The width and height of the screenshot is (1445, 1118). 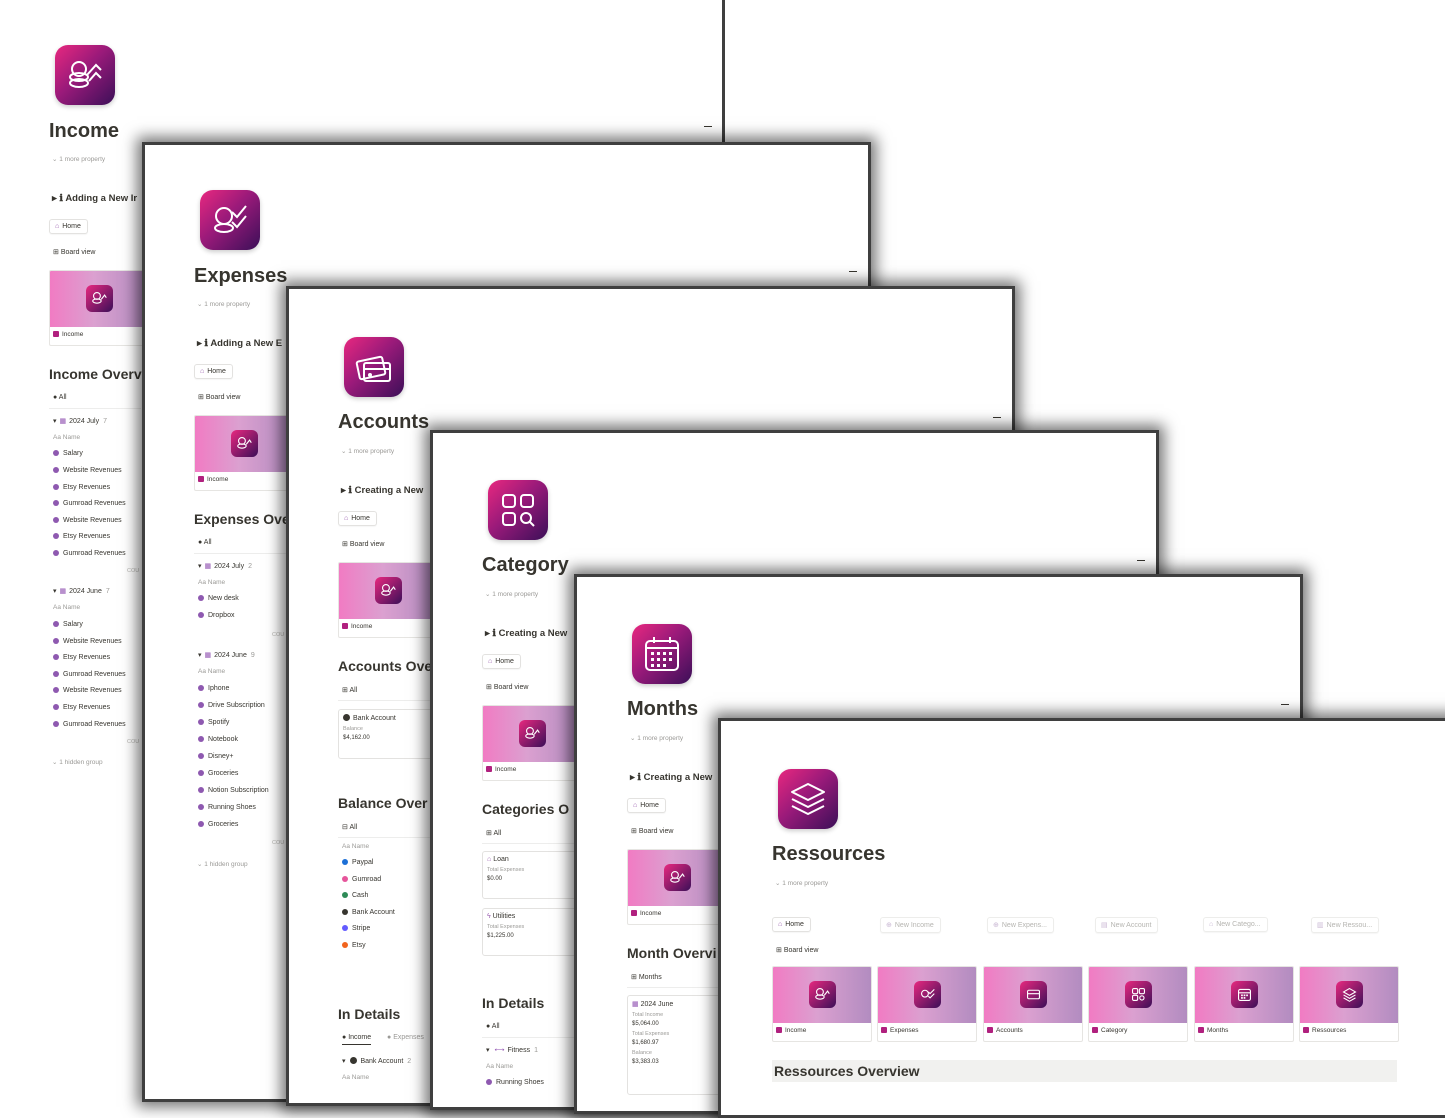 I want to click on category-card: ⌂ Loan Total Expenses $0.00, so click(x=531, y=875).